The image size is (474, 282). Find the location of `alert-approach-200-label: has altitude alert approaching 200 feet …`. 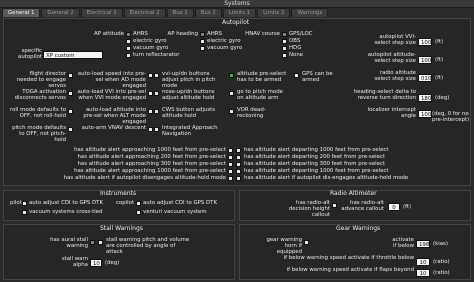

alert-approach-200-label: has altitude alert approaching 200 feet … is located at coordinates (152, 157).